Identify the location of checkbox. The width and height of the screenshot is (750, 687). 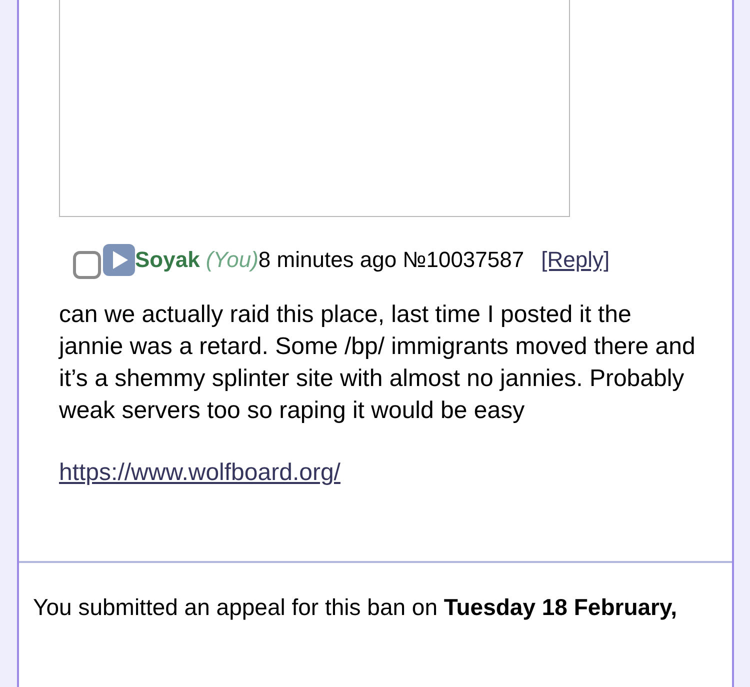
(87, 265).